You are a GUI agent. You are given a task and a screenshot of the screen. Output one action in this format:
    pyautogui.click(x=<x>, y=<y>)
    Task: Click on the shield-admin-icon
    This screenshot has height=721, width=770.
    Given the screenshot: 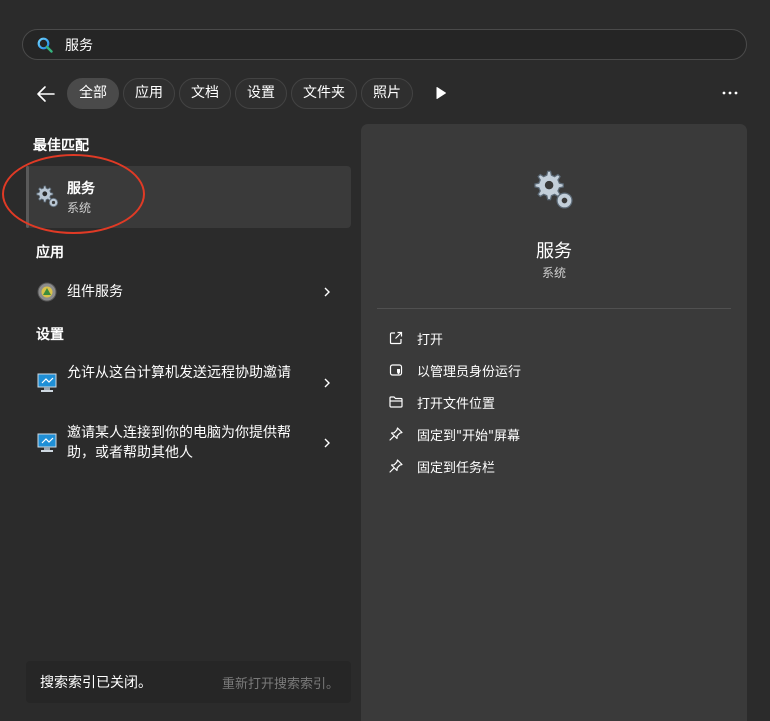 What is the action you would take?
    pyautogui.click(x=396, y=370)
    